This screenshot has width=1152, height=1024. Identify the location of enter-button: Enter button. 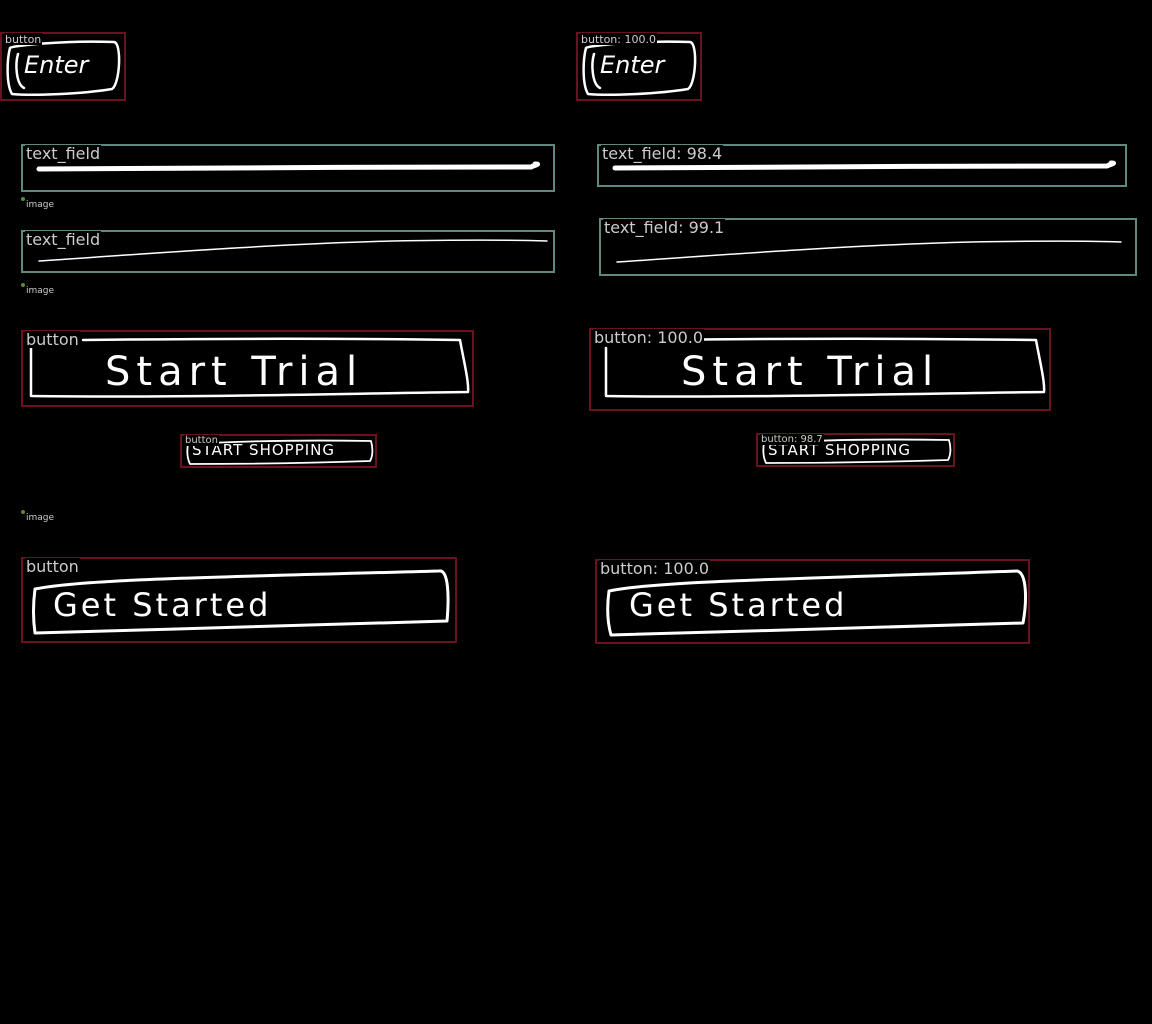
(63, 66).